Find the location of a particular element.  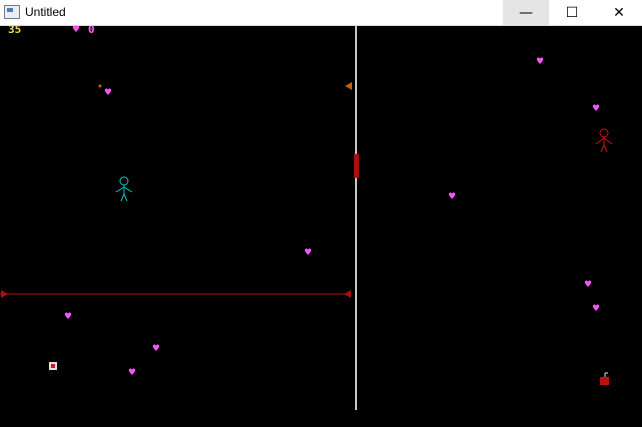

app-window-icon is located at coordinates (12, 12).